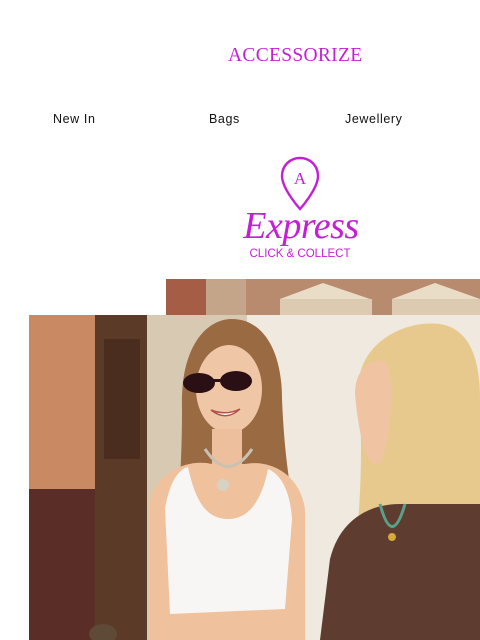 The width and height of the screenshot is (480, 640). I want to click on nav-item-jewellery: Jewellery, so click(374, 119).